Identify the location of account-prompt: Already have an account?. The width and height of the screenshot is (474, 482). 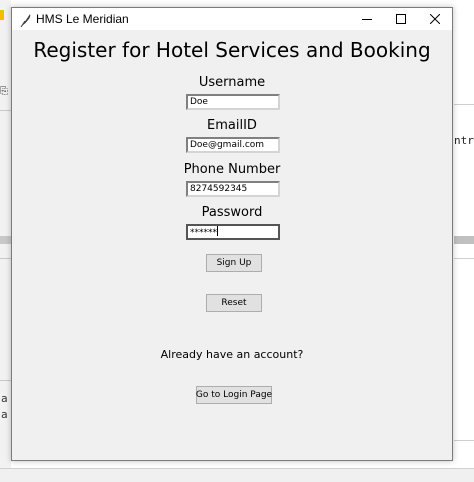
(232, 354).